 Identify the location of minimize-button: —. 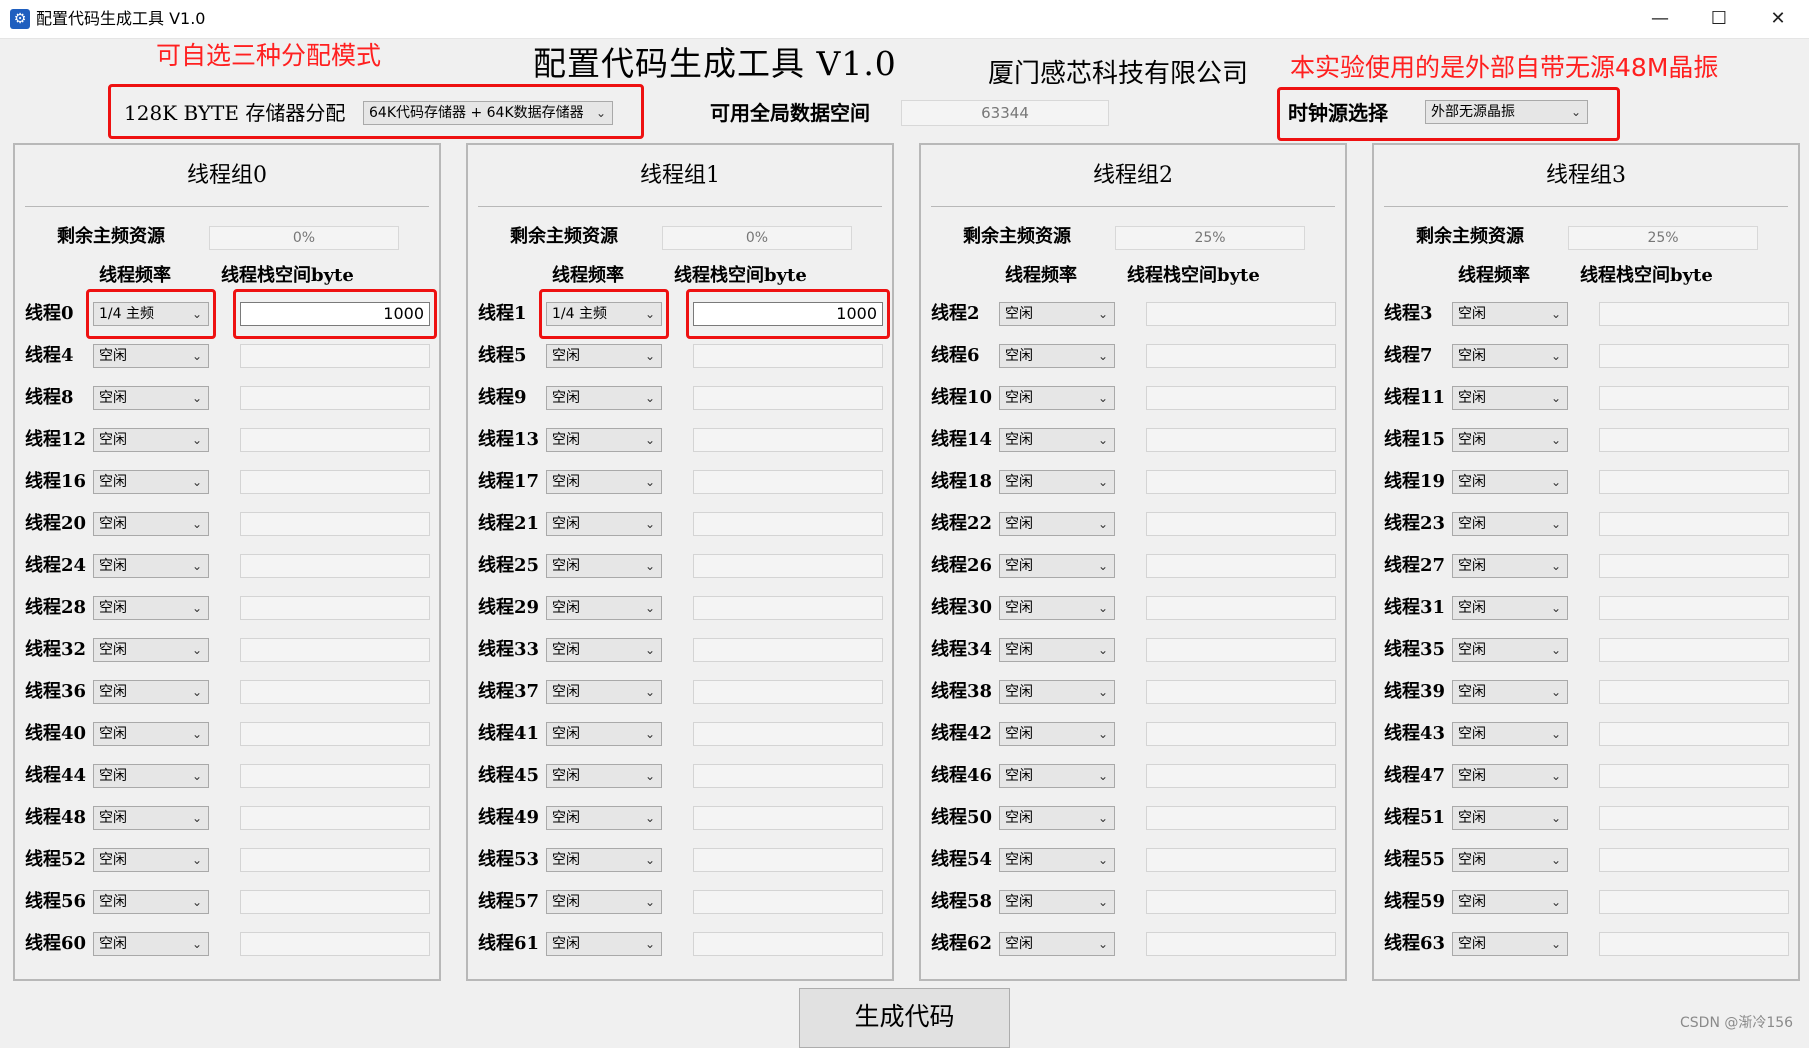
(1660, 19).